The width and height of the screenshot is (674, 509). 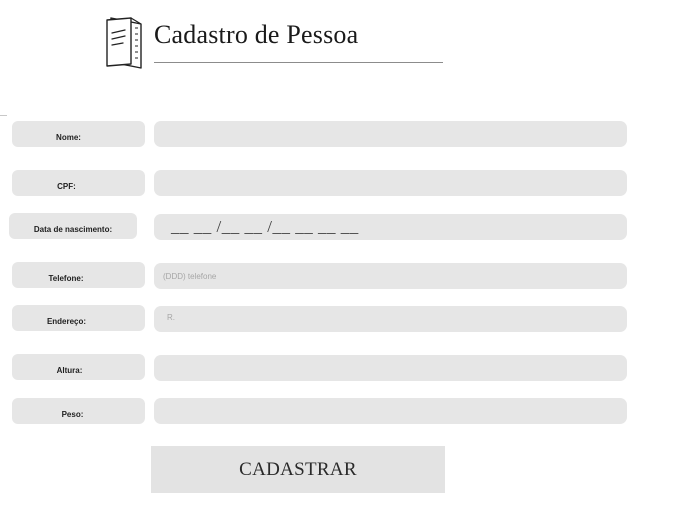 I want to click on telefone-input, so click(x=390, y=276).